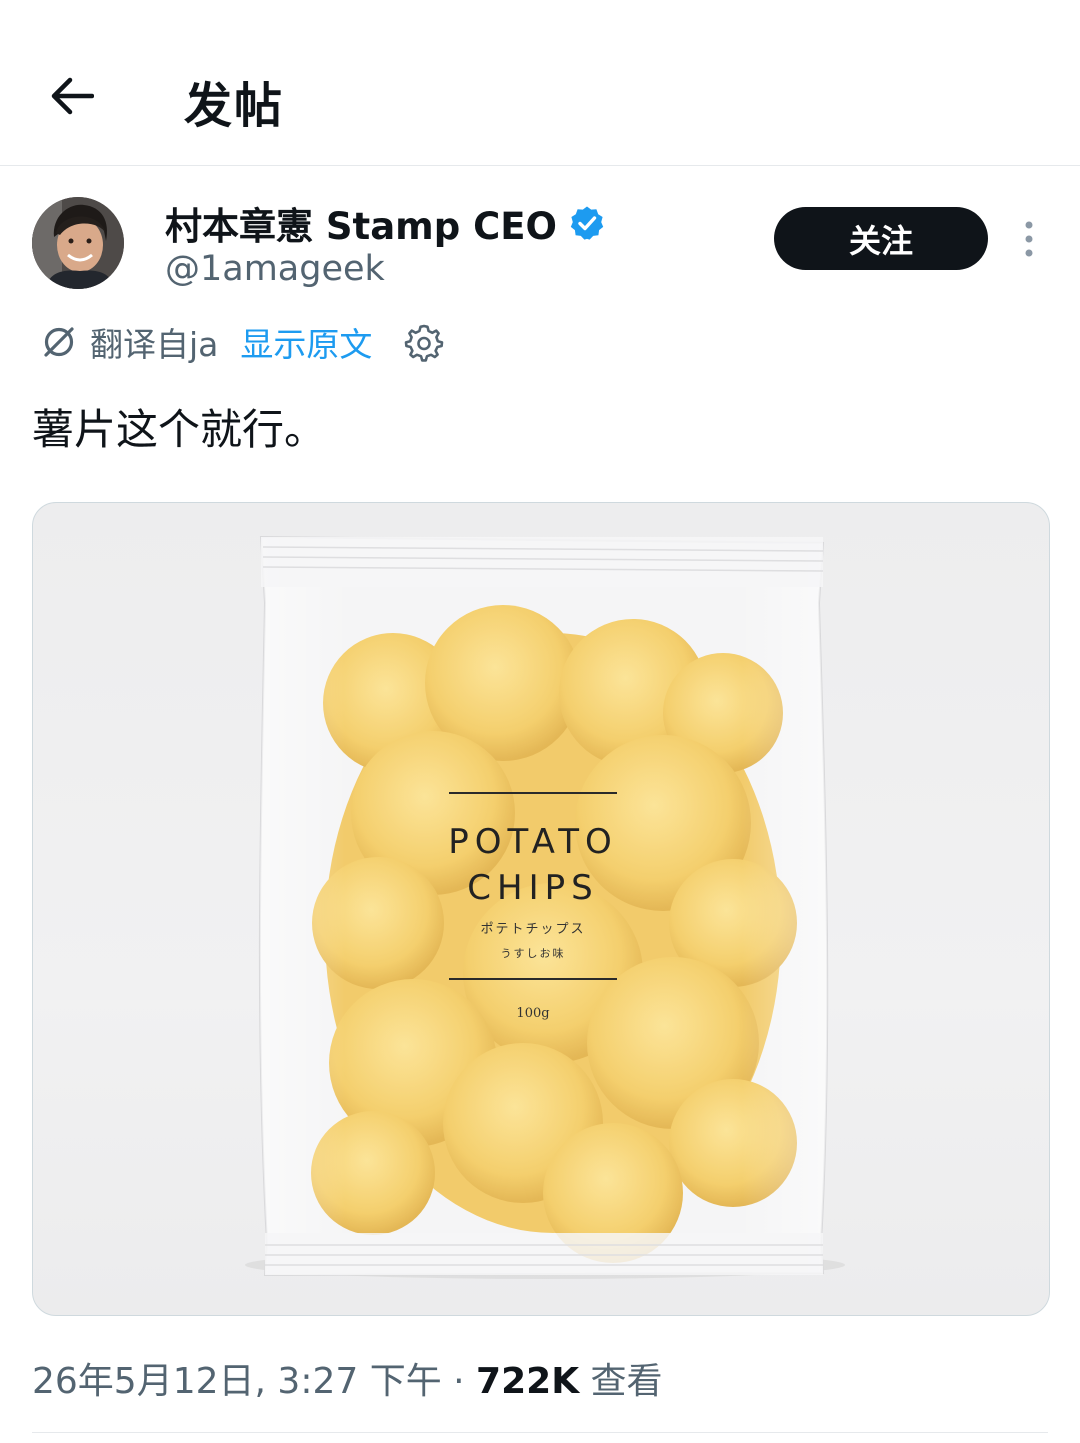 The height and width of the screenshot is (1443, 1080). I want to click on back-button, so click(72, 96).